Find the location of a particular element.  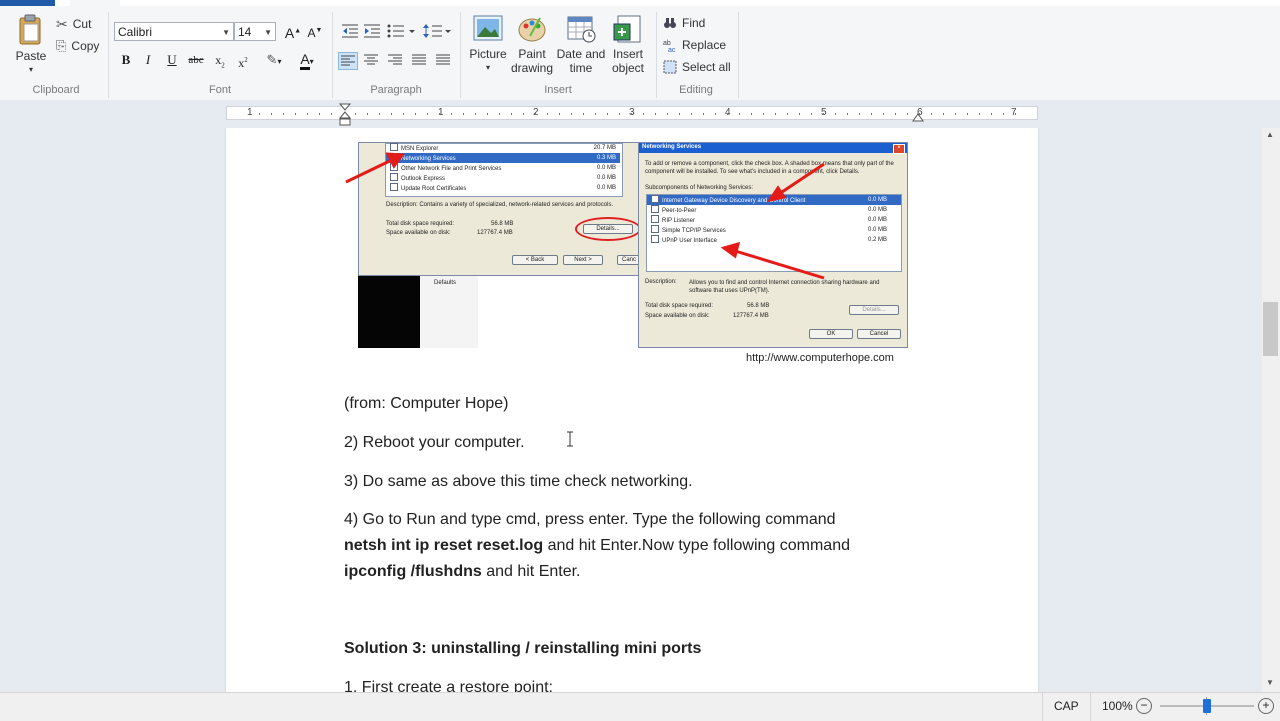

align-left-icon is located at coordinates (348, 60).